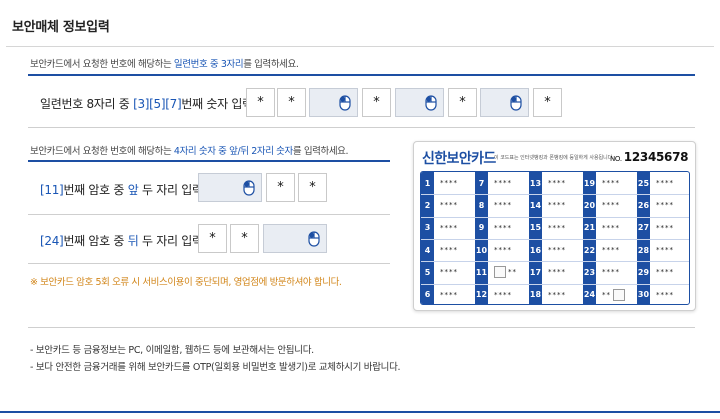  What do you see at coordinates (320, 151) in the screenshot?
I see `instruction-text-end: 를 입력하세요.` at bounding box center [320, 151].